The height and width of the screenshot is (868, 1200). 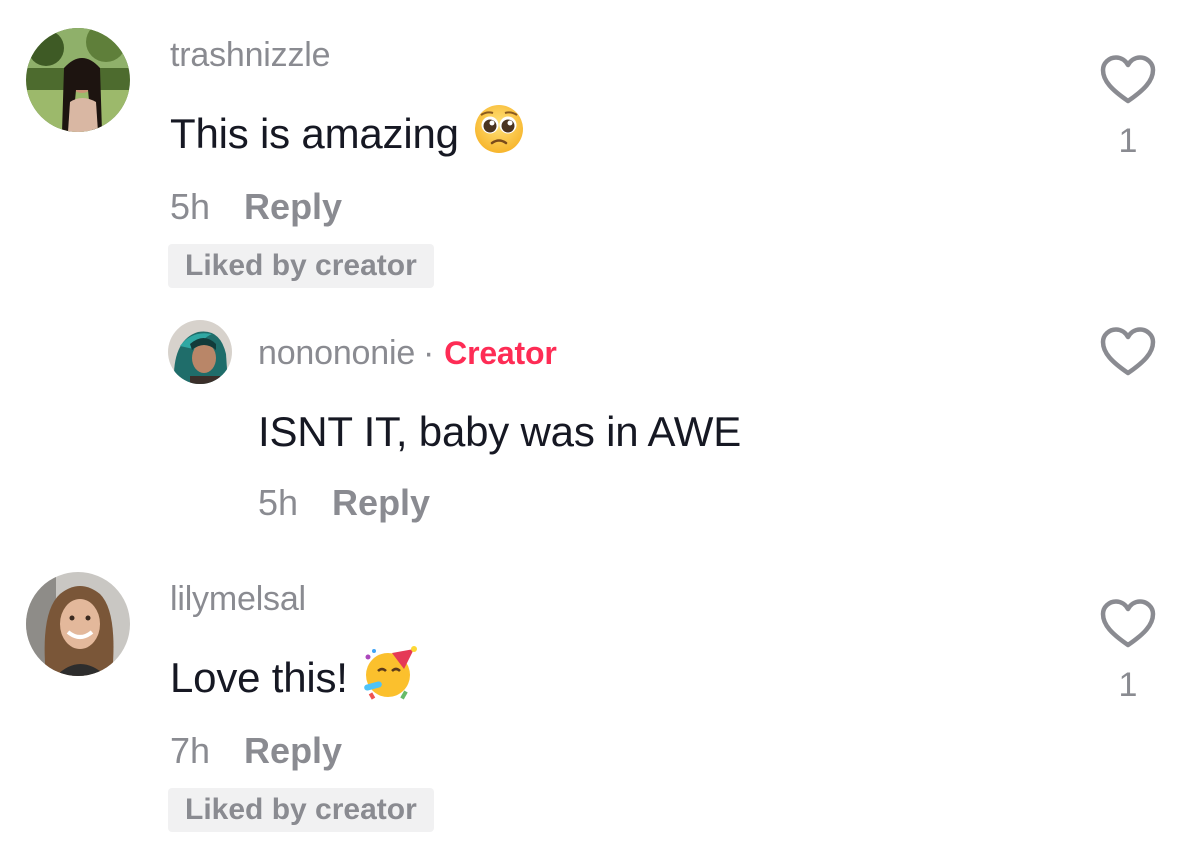 I want to click on reply-meta: 5h Reply, so click(x=344, y=503).